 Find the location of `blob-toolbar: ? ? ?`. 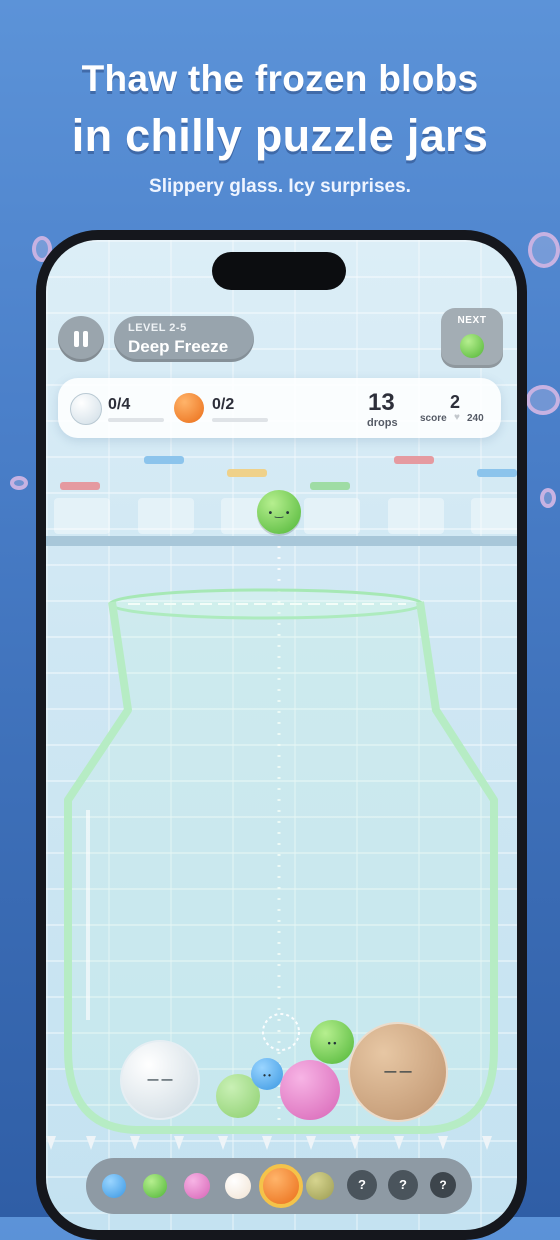

blob-toolbar: ? ? ? is located at coordinates (279, 1186).